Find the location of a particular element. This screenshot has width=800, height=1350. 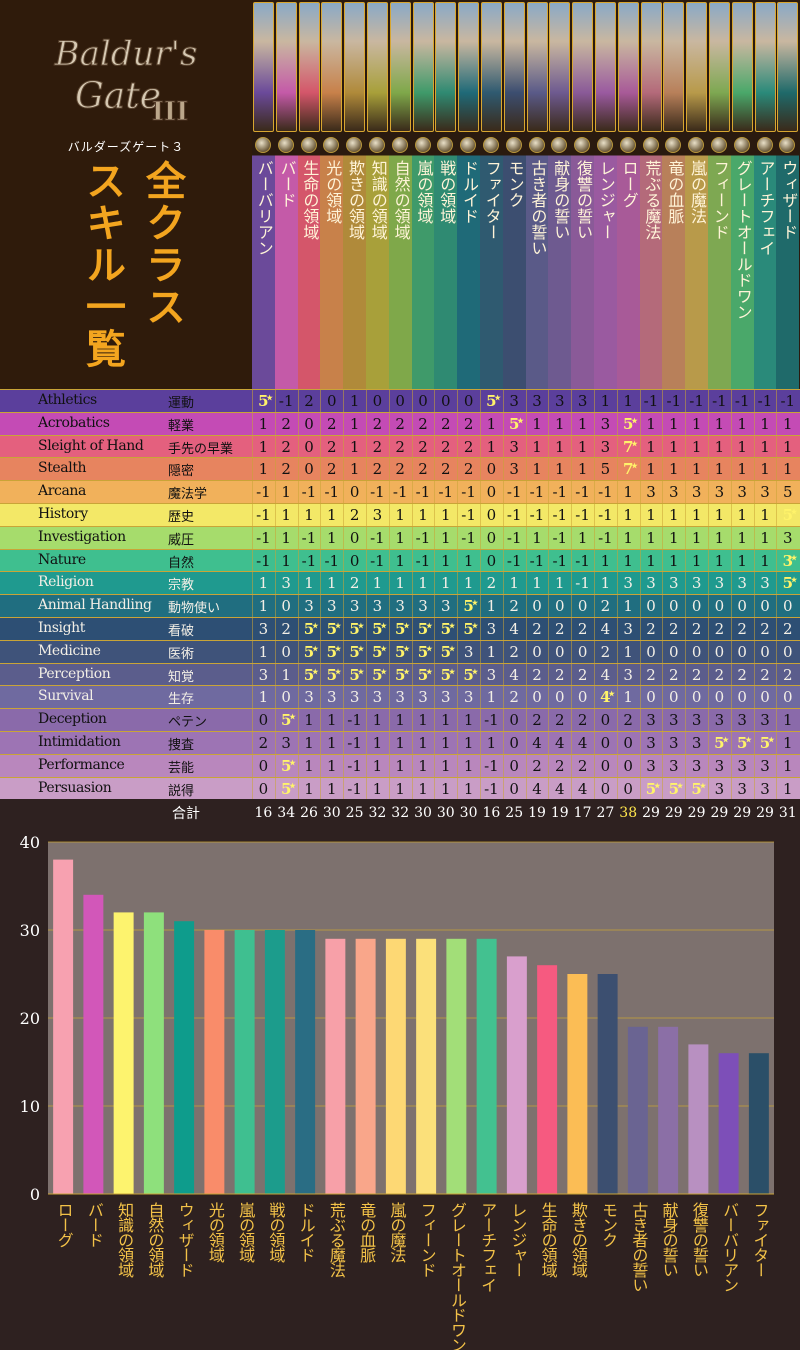

skill-row: Intimidation捜査2311-11111110444003335551 is located at coordinates (400, 741).